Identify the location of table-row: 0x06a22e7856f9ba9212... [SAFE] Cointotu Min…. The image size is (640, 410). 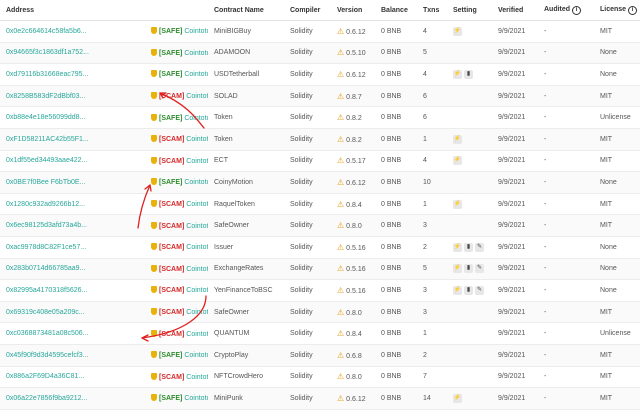
(320, 398).